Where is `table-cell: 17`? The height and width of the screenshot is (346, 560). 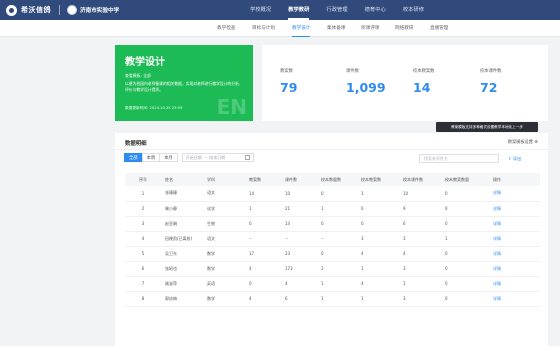
table-cell: 17 is located at coordinates (263, 254).